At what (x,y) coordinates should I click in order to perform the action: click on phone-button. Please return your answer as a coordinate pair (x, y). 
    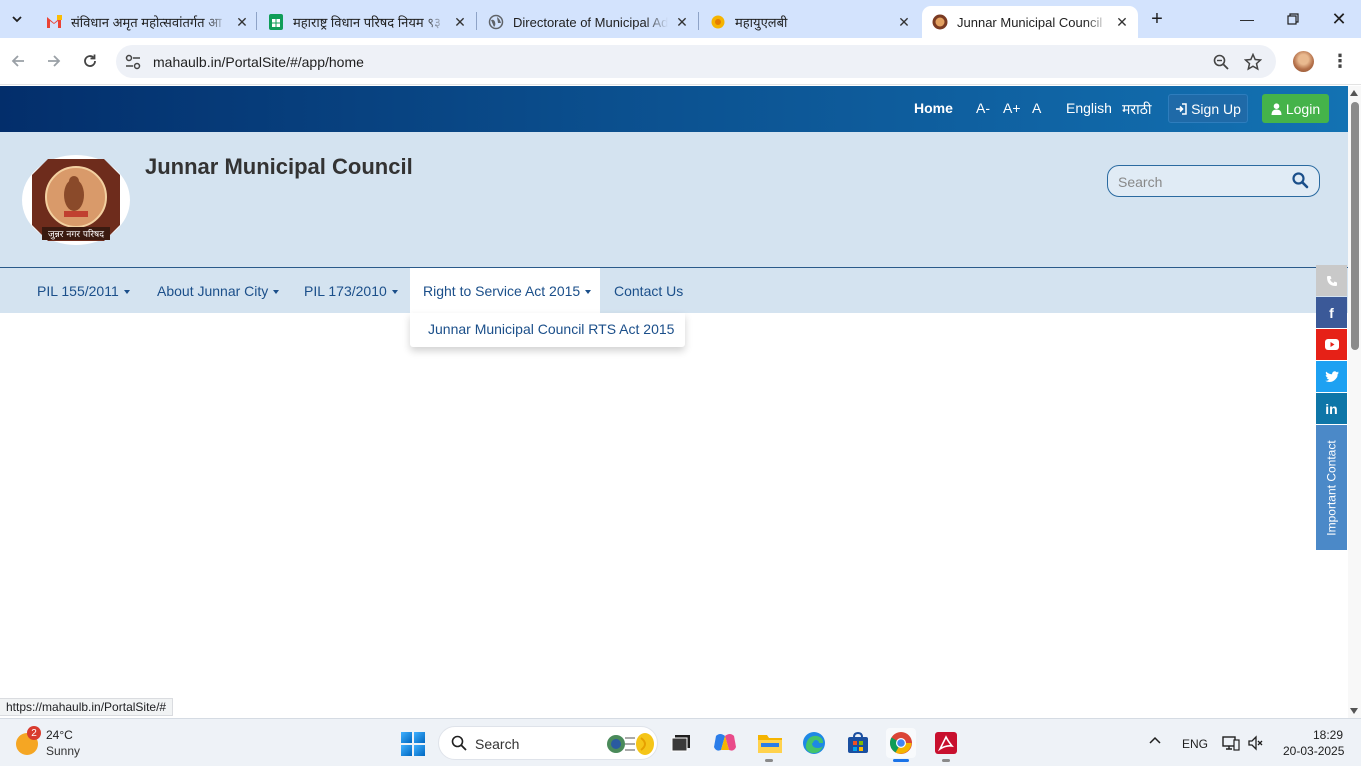
    Looking at the image, I should click on (1331, 280).